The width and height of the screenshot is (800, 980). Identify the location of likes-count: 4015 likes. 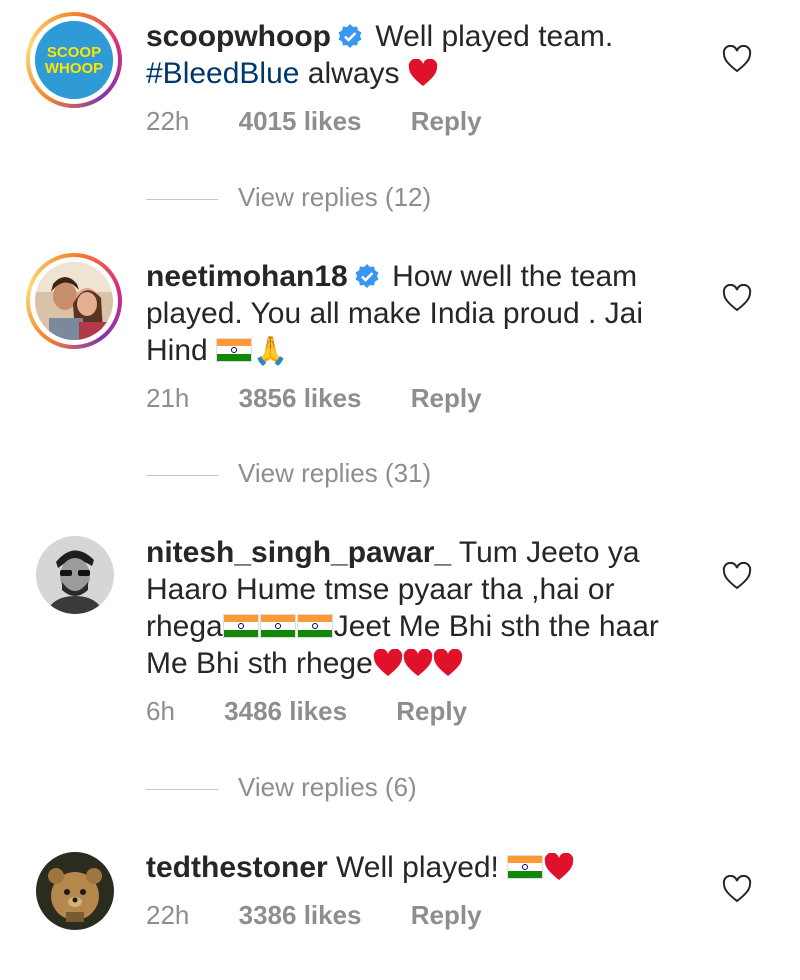
(300, 121).